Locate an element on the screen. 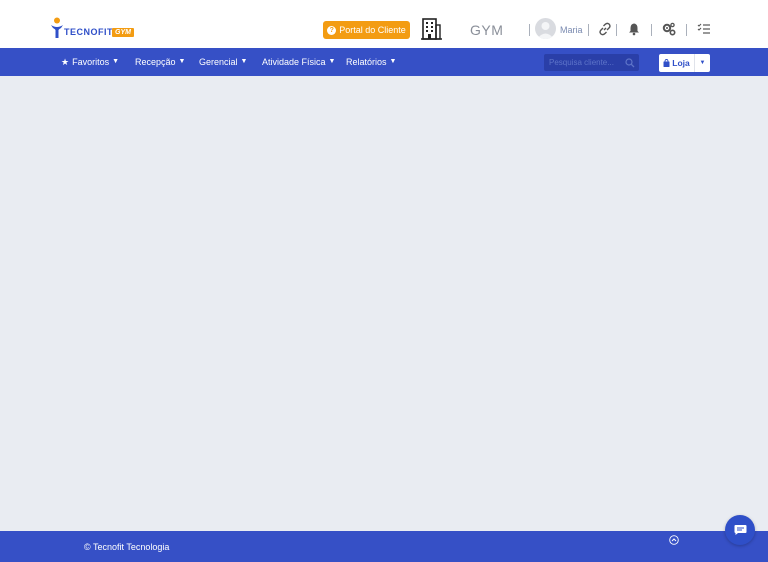 Image resolution: width=768 pixels, height=562 pixels. nav-item-recepcao: Recepção ▼ is located at coordinates (160, 62).